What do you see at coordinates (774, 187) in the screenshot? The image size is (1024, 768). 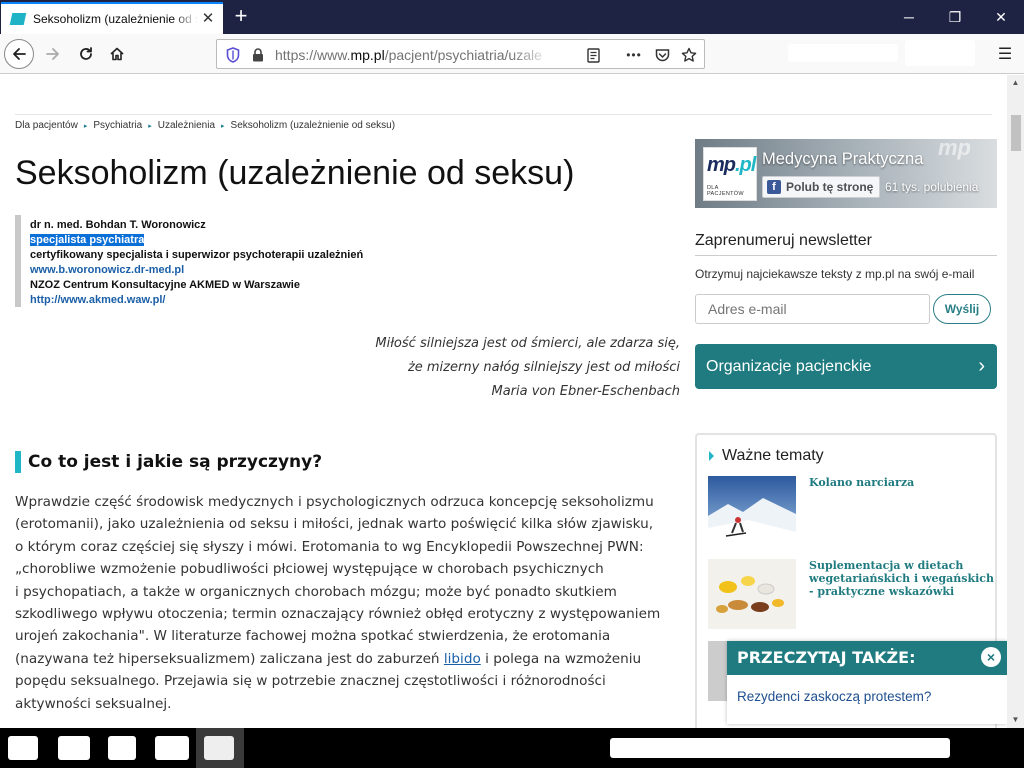 I see `facebook-icon: f` at bounding box center [774, 187].